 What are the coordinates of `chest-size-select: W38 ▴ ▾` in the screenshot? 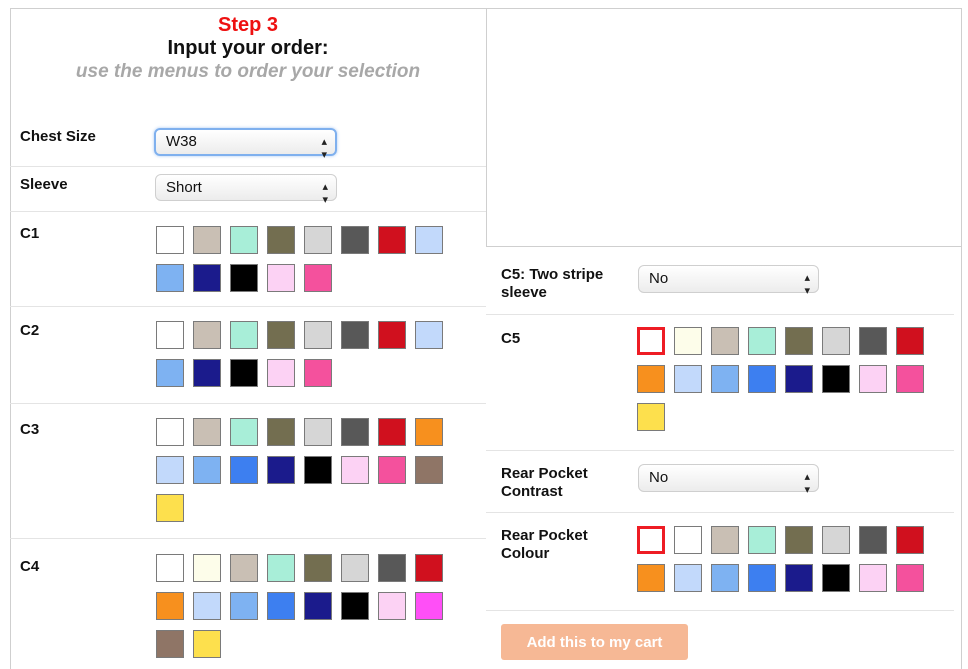 It's located at (245, 144).